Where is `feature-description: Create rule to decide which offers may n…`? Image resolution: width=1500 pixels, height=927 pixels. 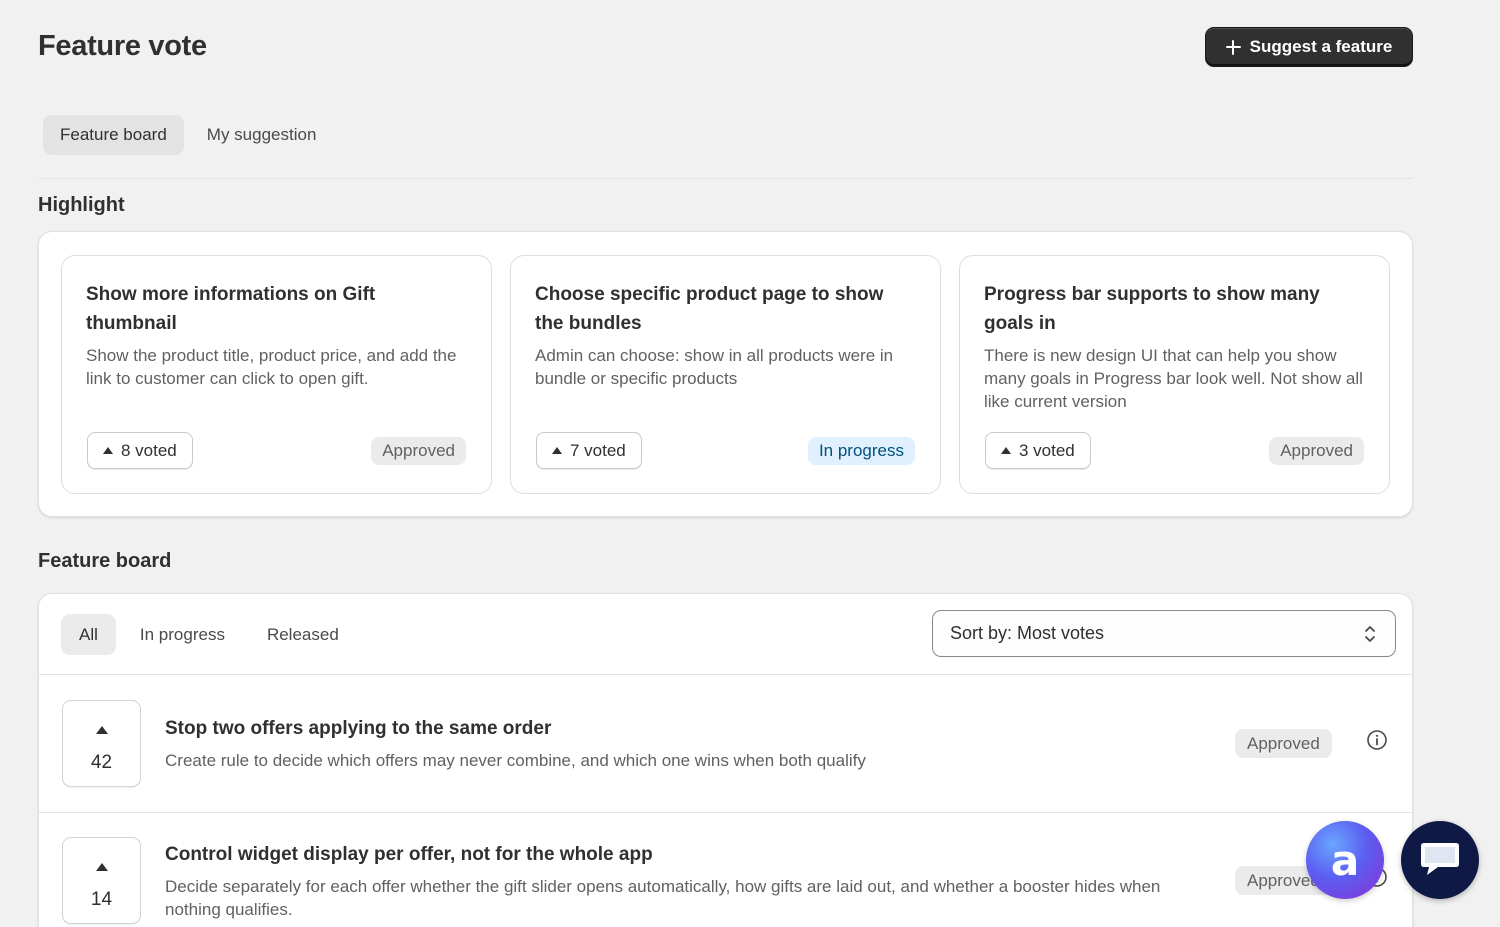 feature-description: Create rule to decide which offers may n… is located at coordinates (515, 760).